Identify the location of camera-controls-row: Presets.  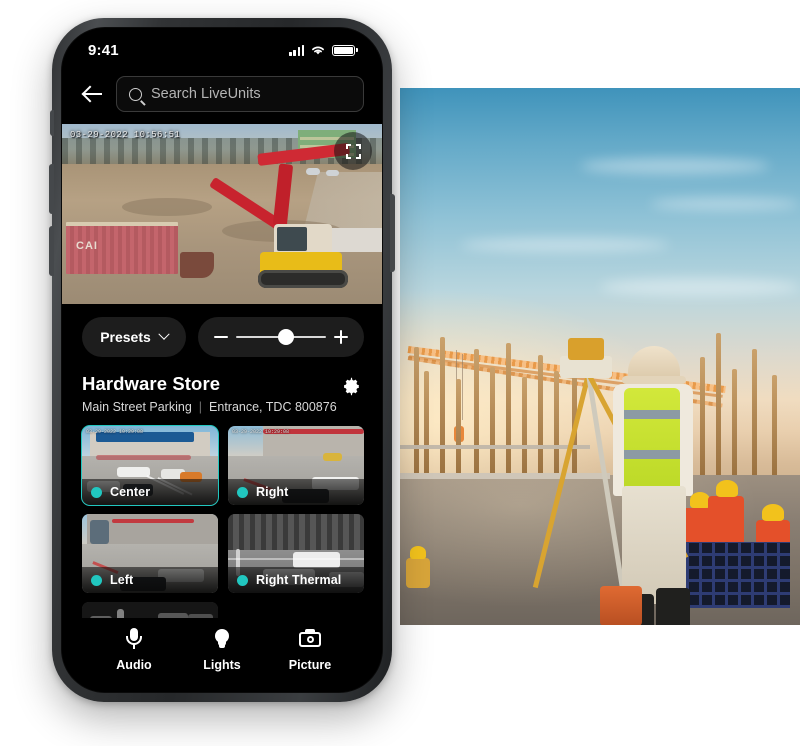
(222, 335).